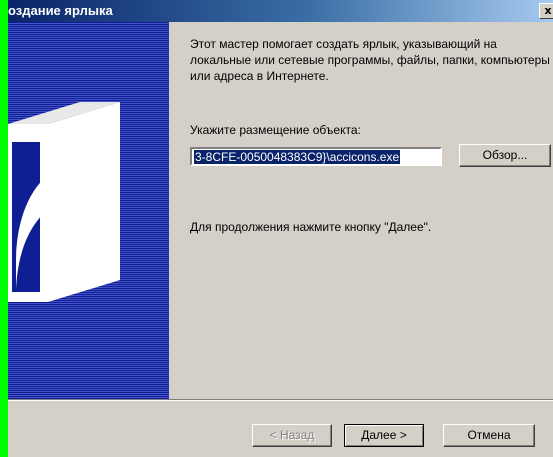  I want to click on continue-hint: Для продолжения нажмите кнопку "Далее"., so click(311, 227).